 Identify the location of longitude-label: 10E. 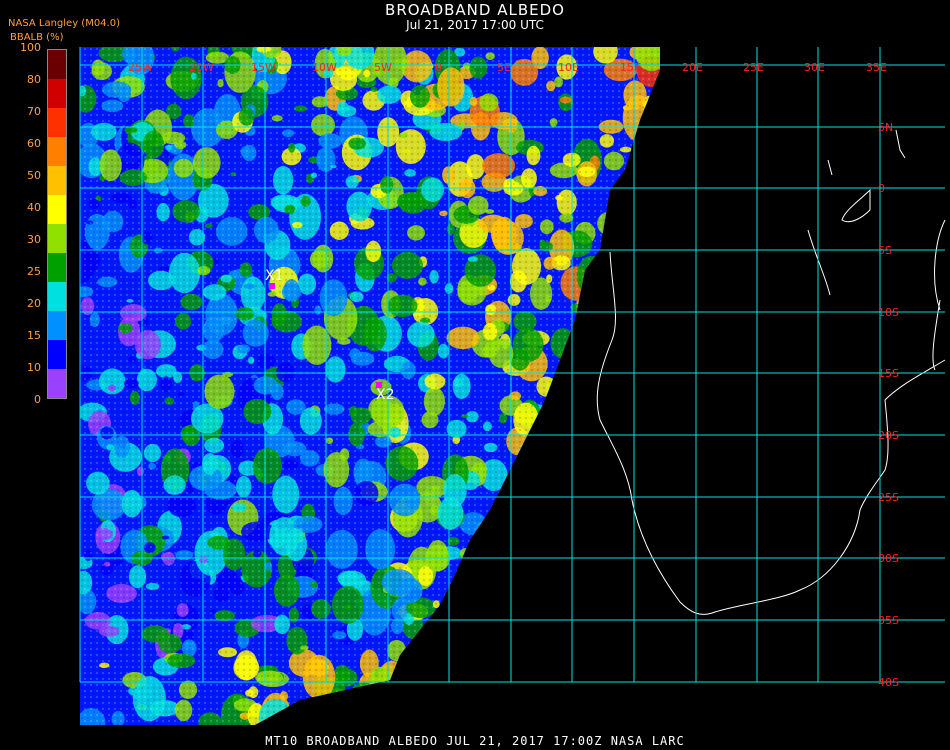
(568, 67).